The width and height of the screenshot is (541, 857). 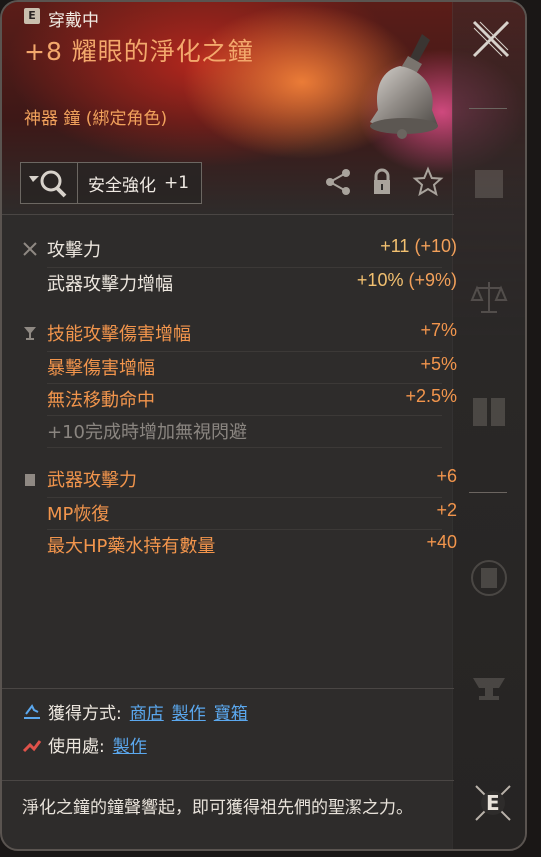 What do you see at coordinates (101, 368) in the screenshot?
I see `stat-label: 暴擊傷害增幅` at bounding box center [101, 368].